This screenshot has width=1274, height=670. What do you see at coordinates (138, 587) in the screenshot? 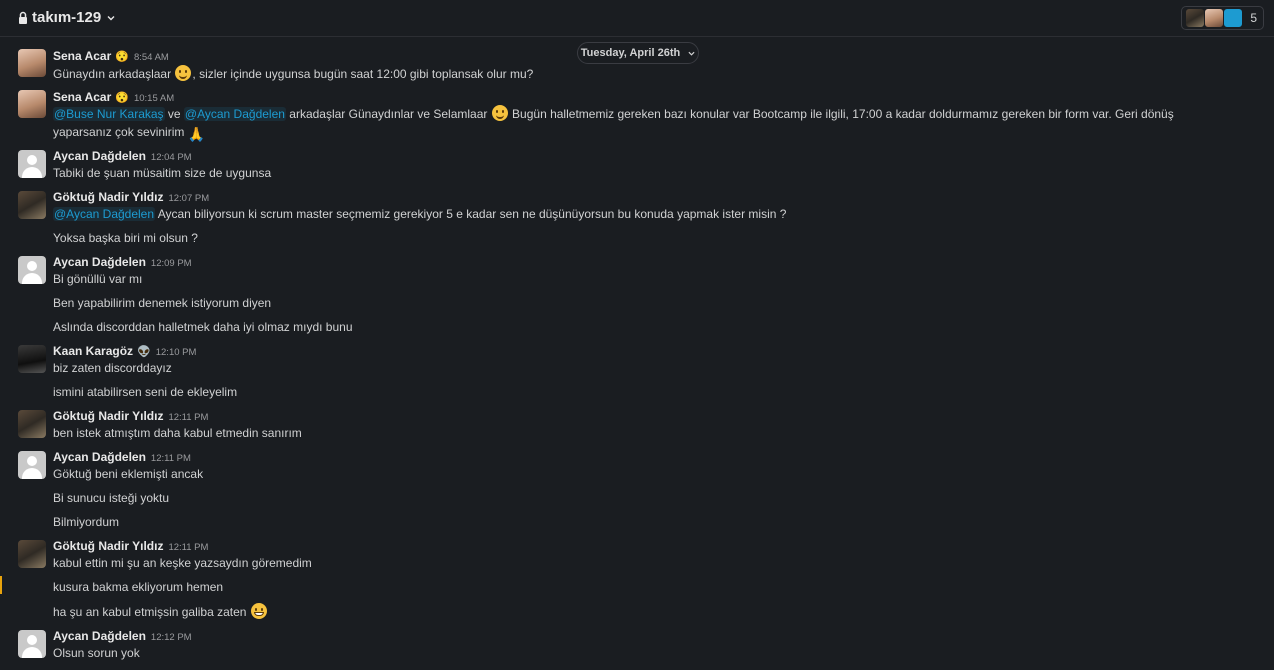
I see `message-text: kusura bakma ekliyorum hemen` at bounding box center [138, 587].